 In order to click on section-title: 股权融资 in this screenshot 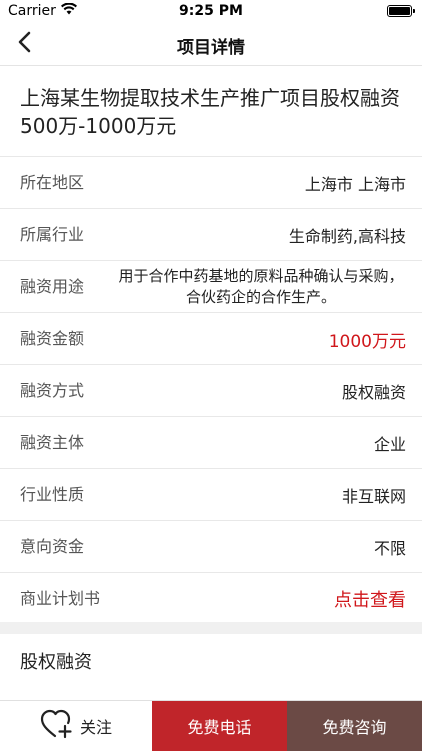, I will do `click(56, 662)`.